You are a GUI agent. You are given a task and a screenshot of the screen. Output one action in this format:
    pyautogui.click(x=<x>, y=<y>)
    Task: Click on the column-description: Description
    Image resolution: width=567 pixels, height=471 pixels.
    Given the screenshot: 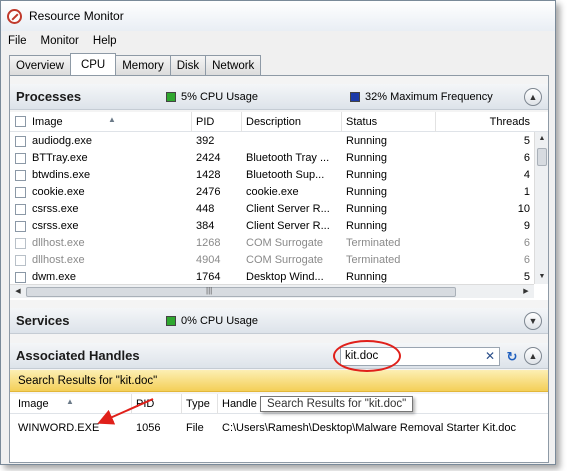 What is the action you would take?
    pyautogui.click(x=292, y=122)
    